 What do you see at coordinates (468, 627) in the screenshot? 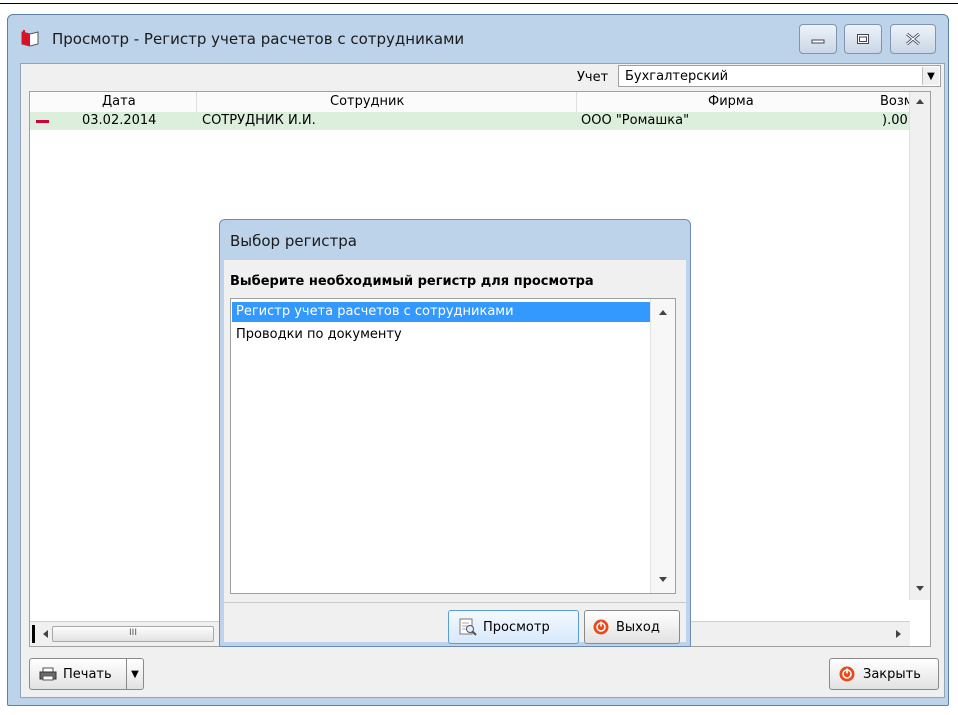
I see `view-document-icon` at bounding box center [468, 627].